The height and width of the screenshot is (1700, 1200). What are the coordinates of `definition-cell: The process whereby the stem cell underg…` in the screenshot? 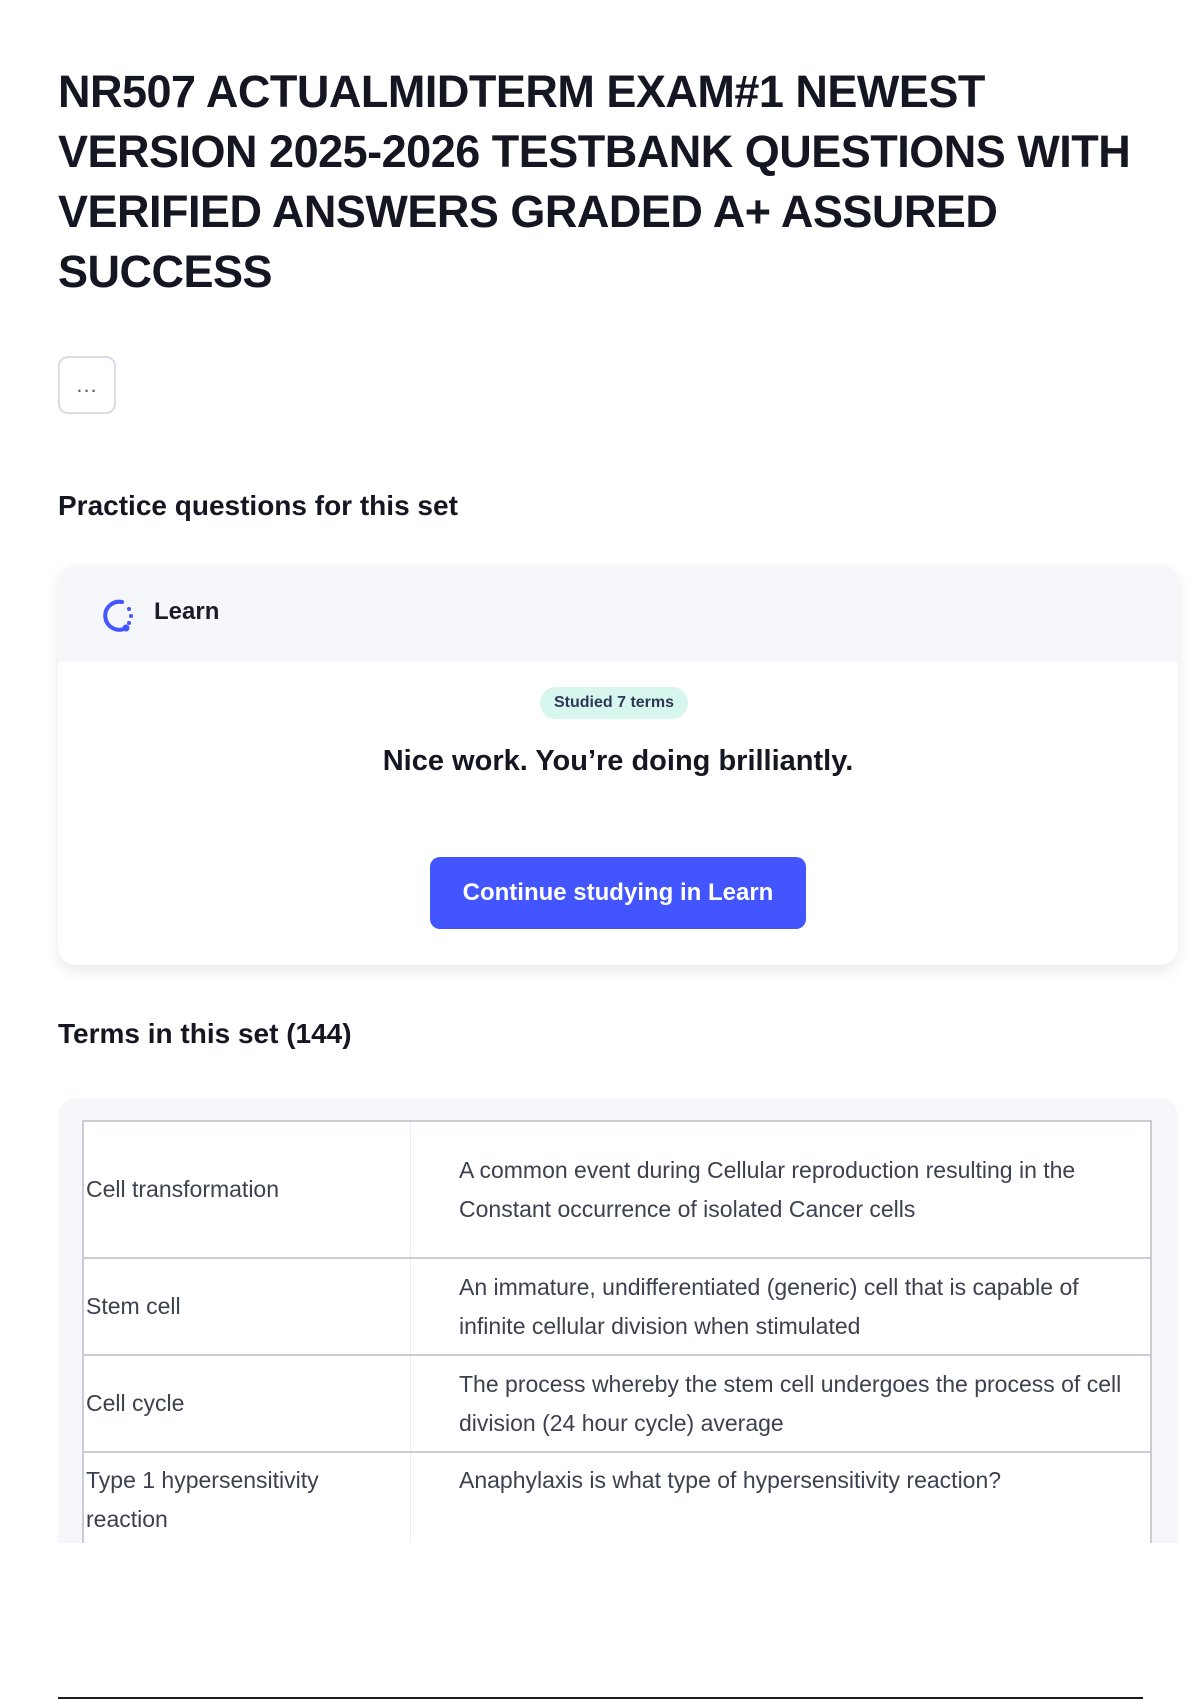 It's located at (781, 1403).